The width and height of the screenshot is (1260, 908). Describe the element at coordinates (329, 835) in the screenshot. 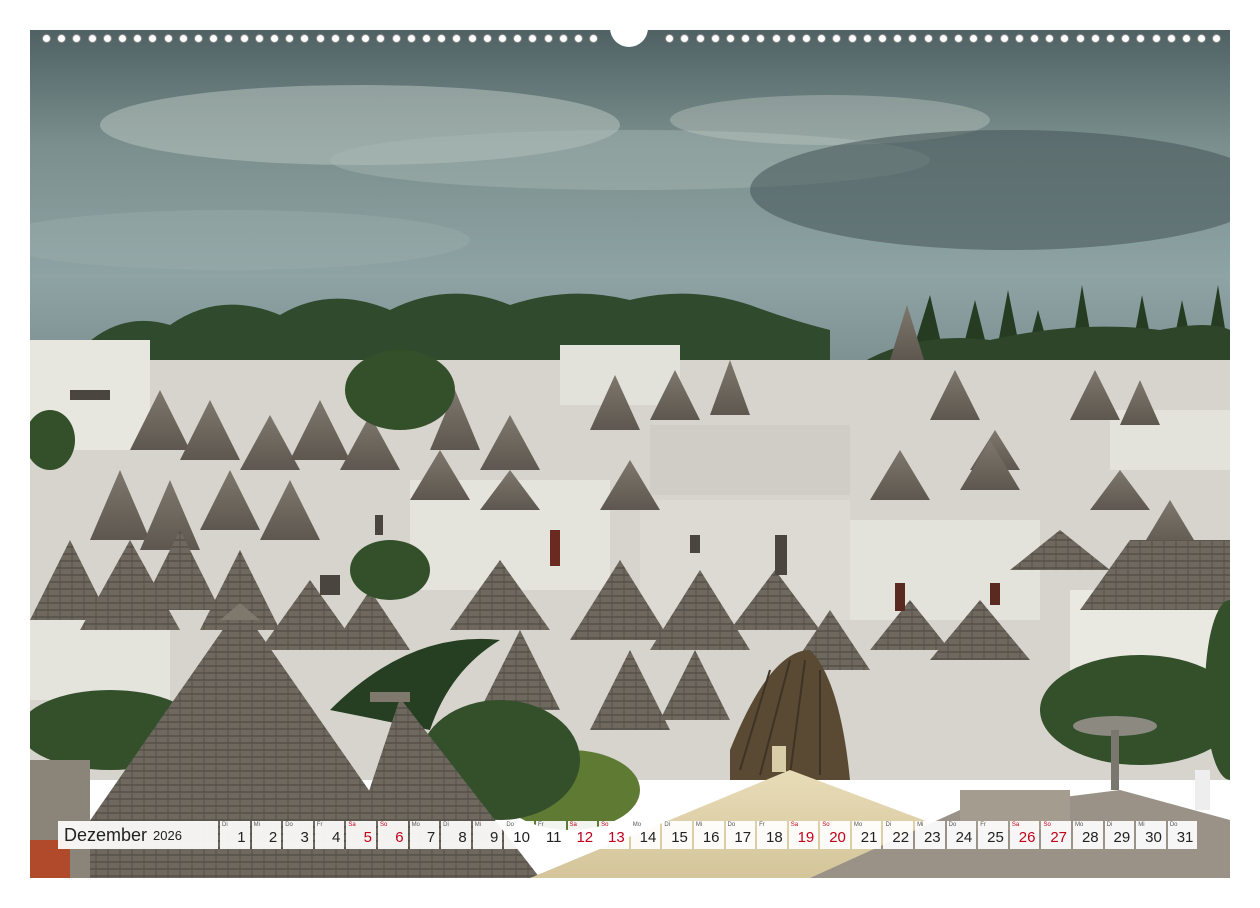

I see `calendar-day: Fr 4` at that location.